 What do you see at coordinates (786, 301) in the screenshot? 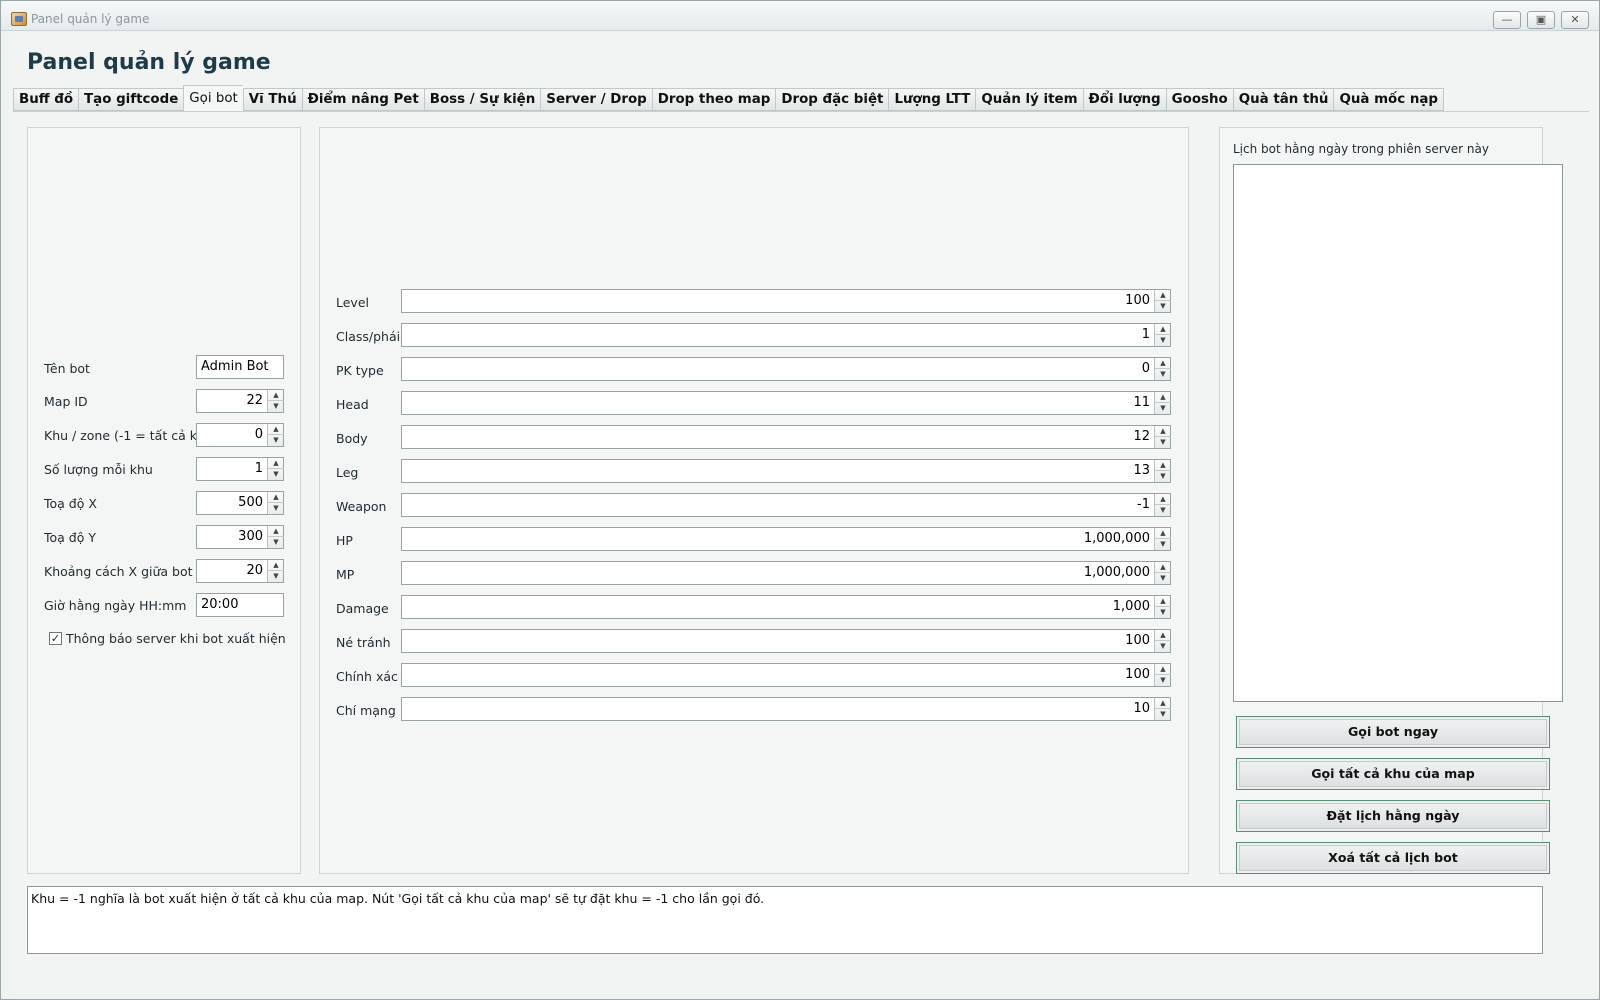
I see `stat-spinner-level: 100 ▲ ▼` at bounding box center [786, 301].